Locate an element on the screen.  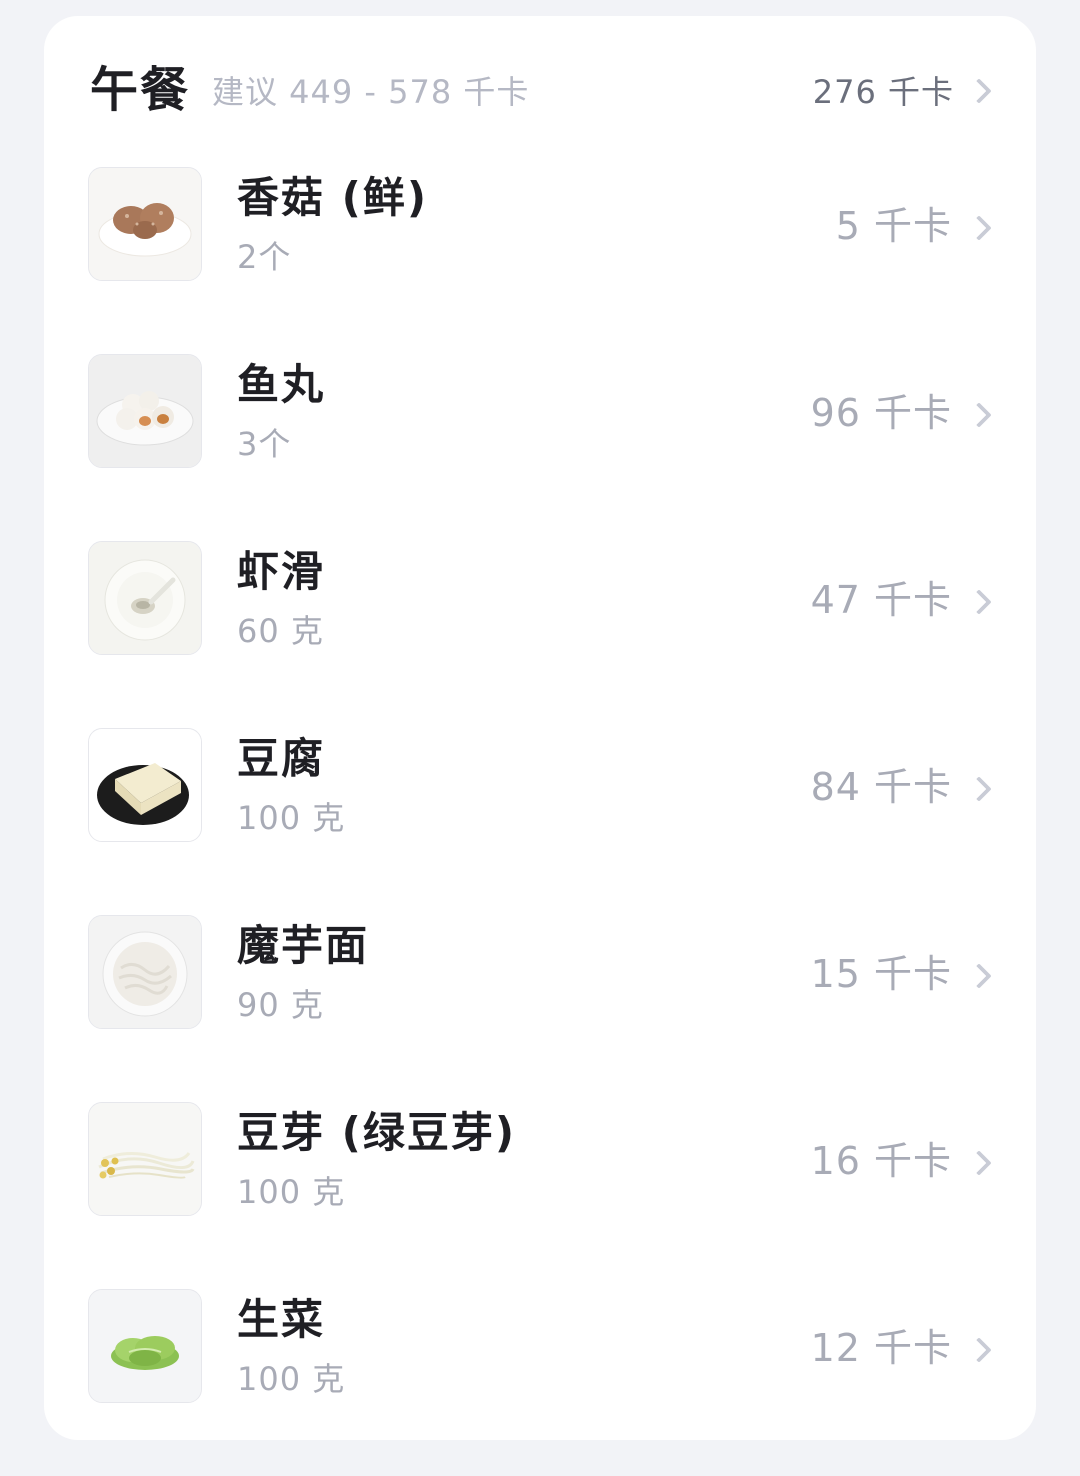
meal-title: 午餐 is located at coordinates (140, 90).